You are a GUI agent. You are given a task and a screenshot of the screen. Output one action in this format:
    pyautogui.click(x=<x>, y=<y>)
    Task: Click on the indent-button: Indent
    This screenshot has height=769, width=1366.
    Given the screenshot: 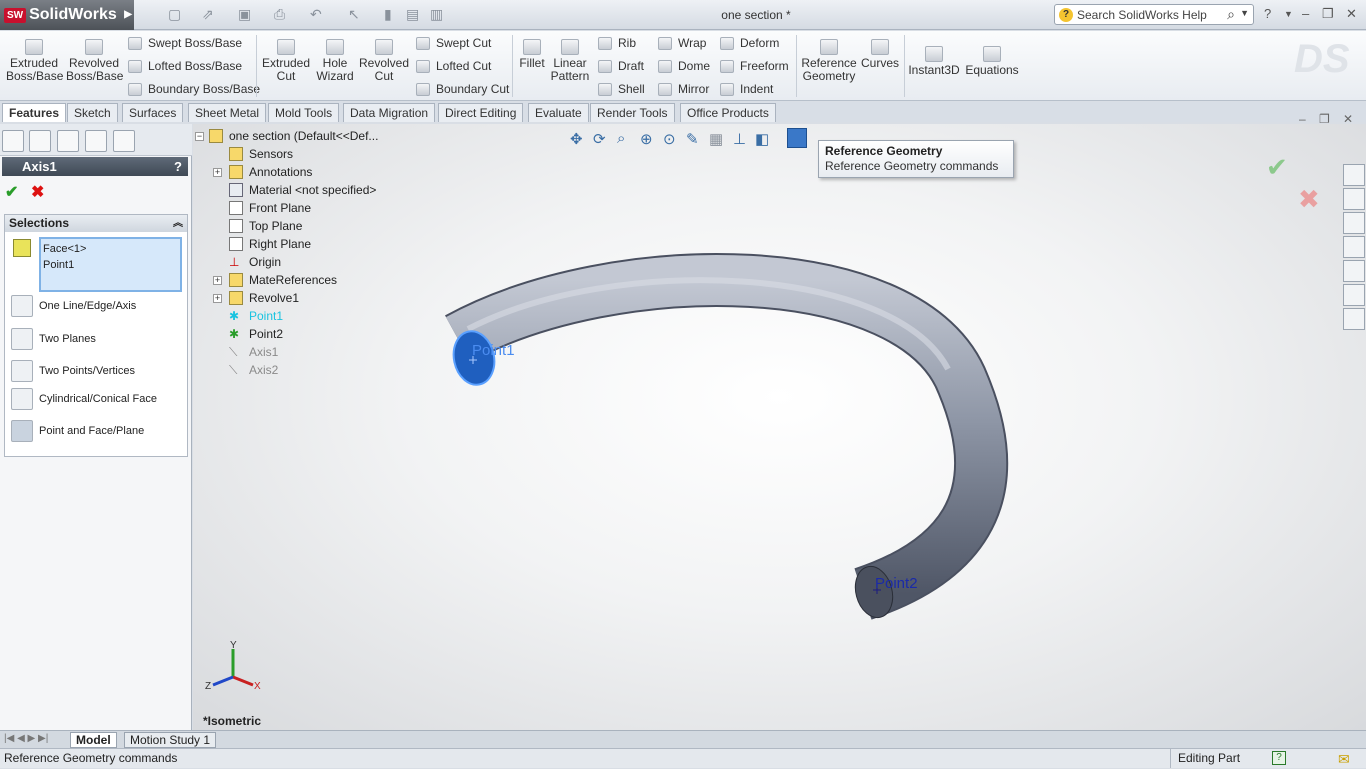 What is the action you would take?
    pyautogui.click(x=746, y=89)
    